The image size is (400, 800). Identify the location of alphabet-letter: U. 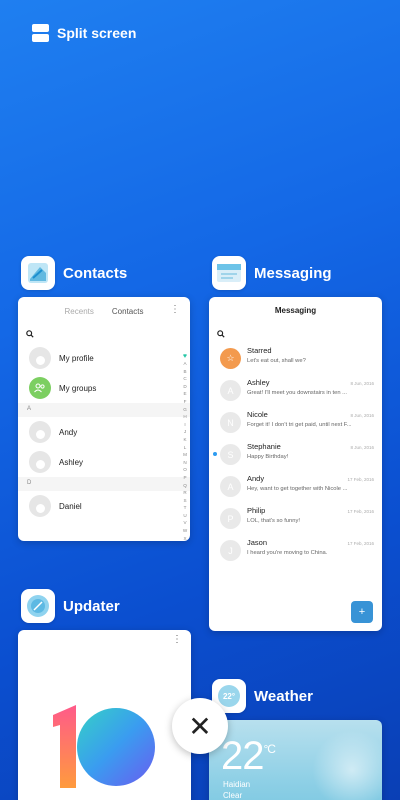
(185, 516).